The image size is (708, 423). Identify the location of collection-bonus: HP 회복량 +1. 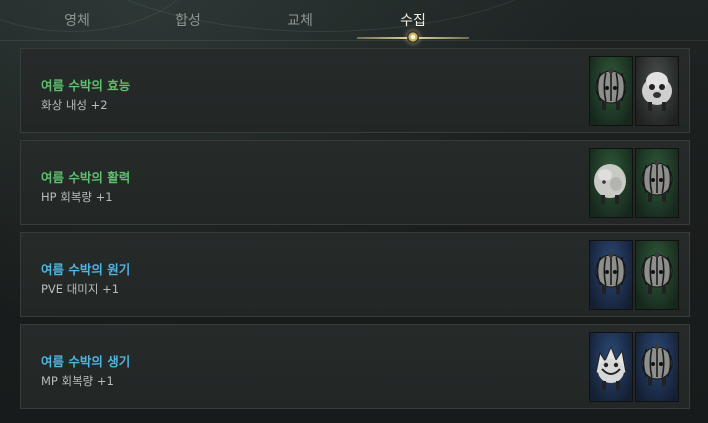
(77, 197).